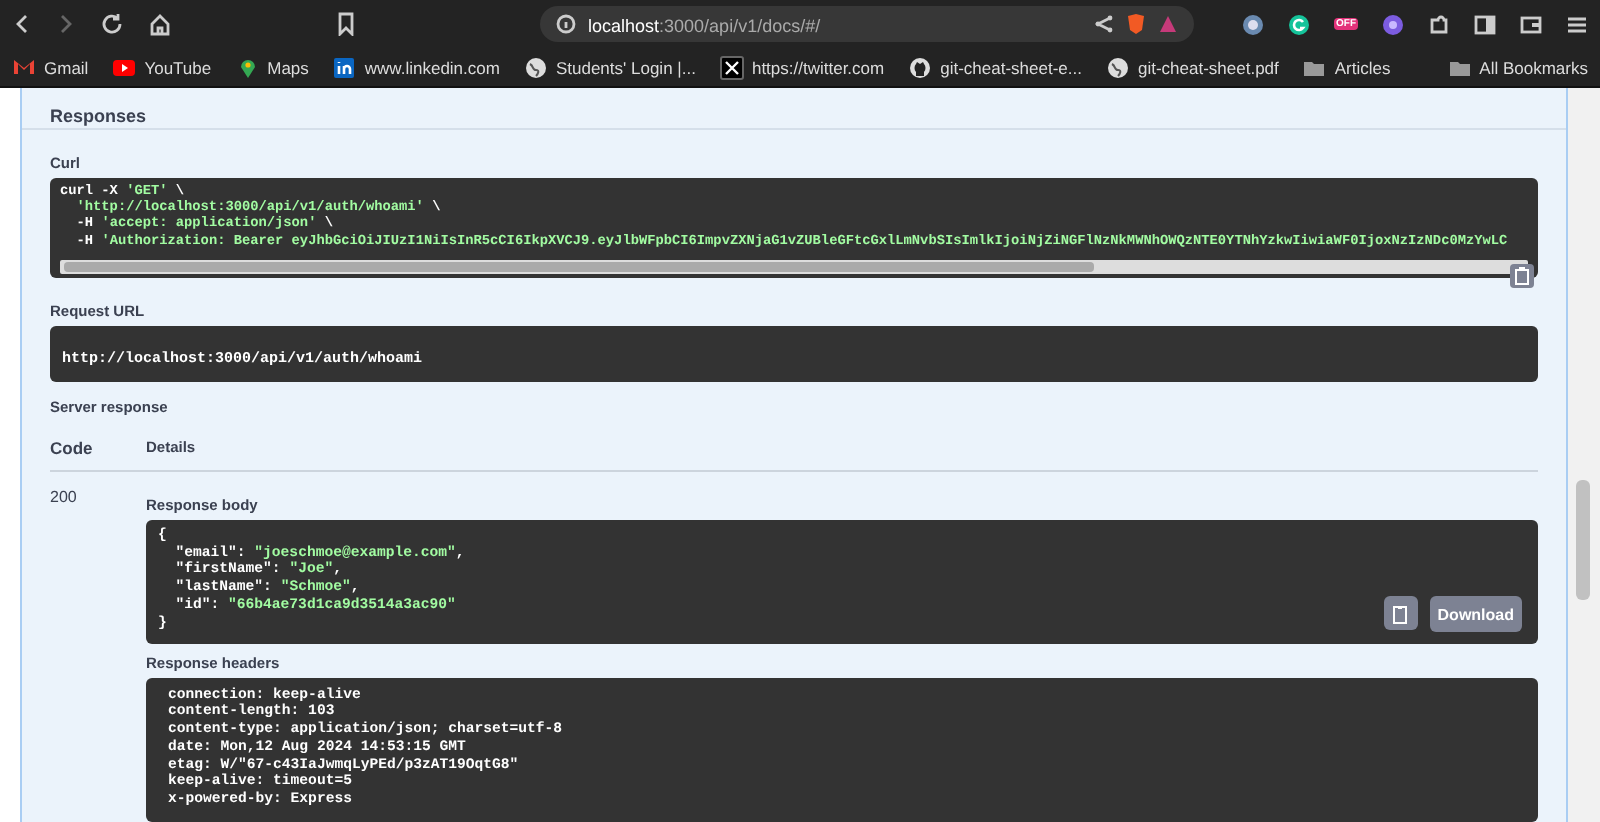 This screenshot has height=822, width=1600. Describe the element at coordinates (1299, 24) in the screenshot. I see `g-circle-icon` at that location.